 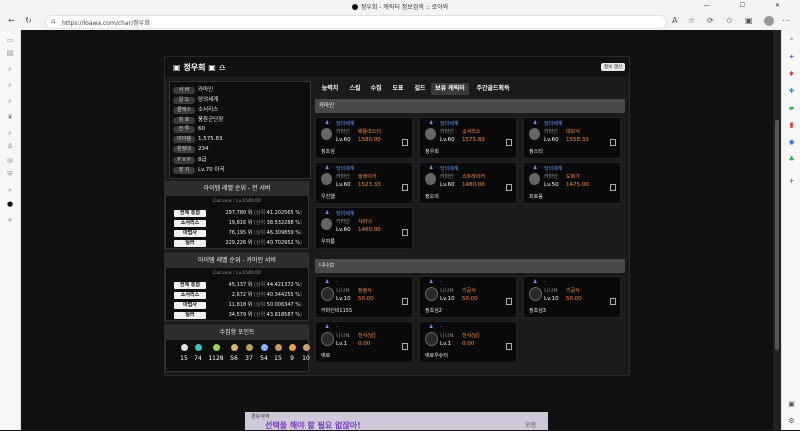 What do you see at coordinates (10, 174) in the screenshot?
I see `shield-icon: ⛨` at bounding box center [10, 174].